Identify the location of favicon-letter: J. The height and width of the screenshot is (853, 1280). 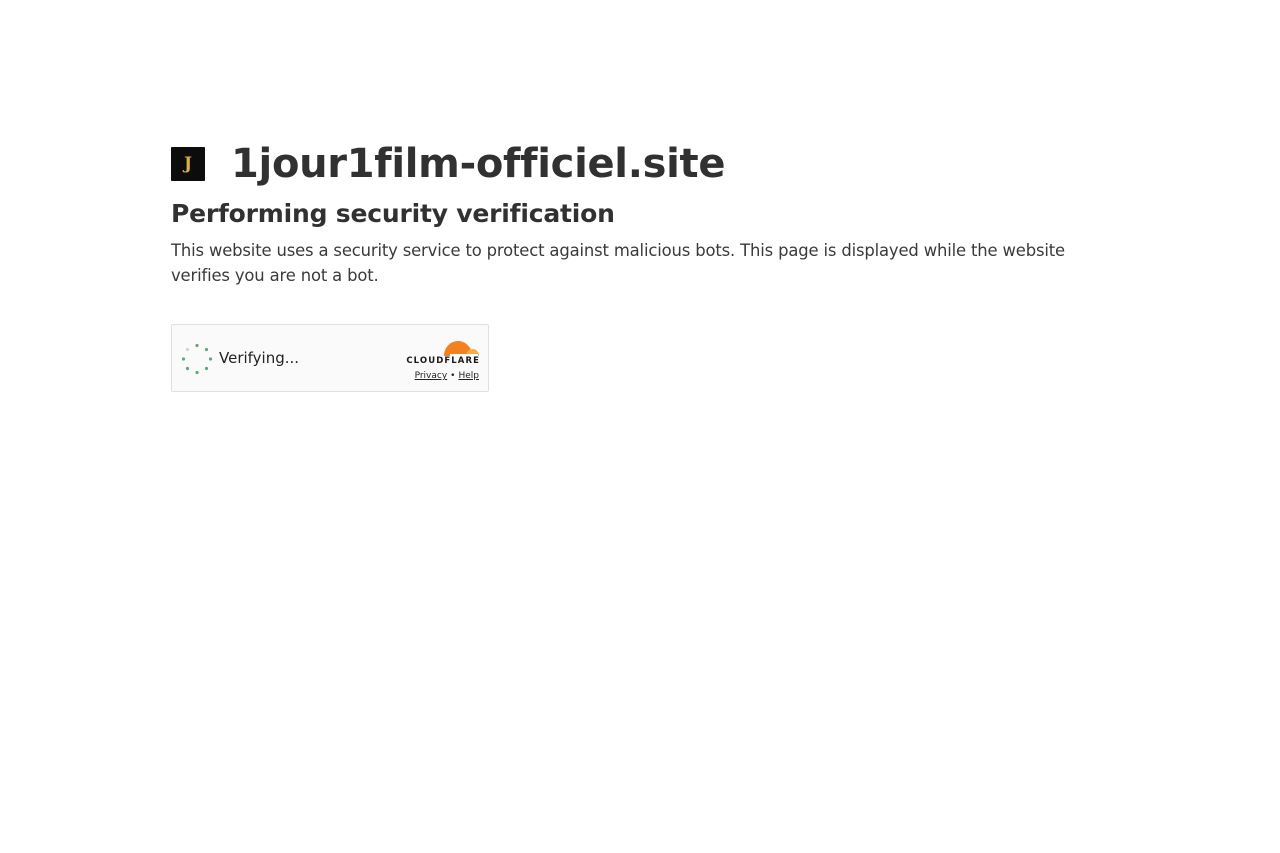
(188, 164).